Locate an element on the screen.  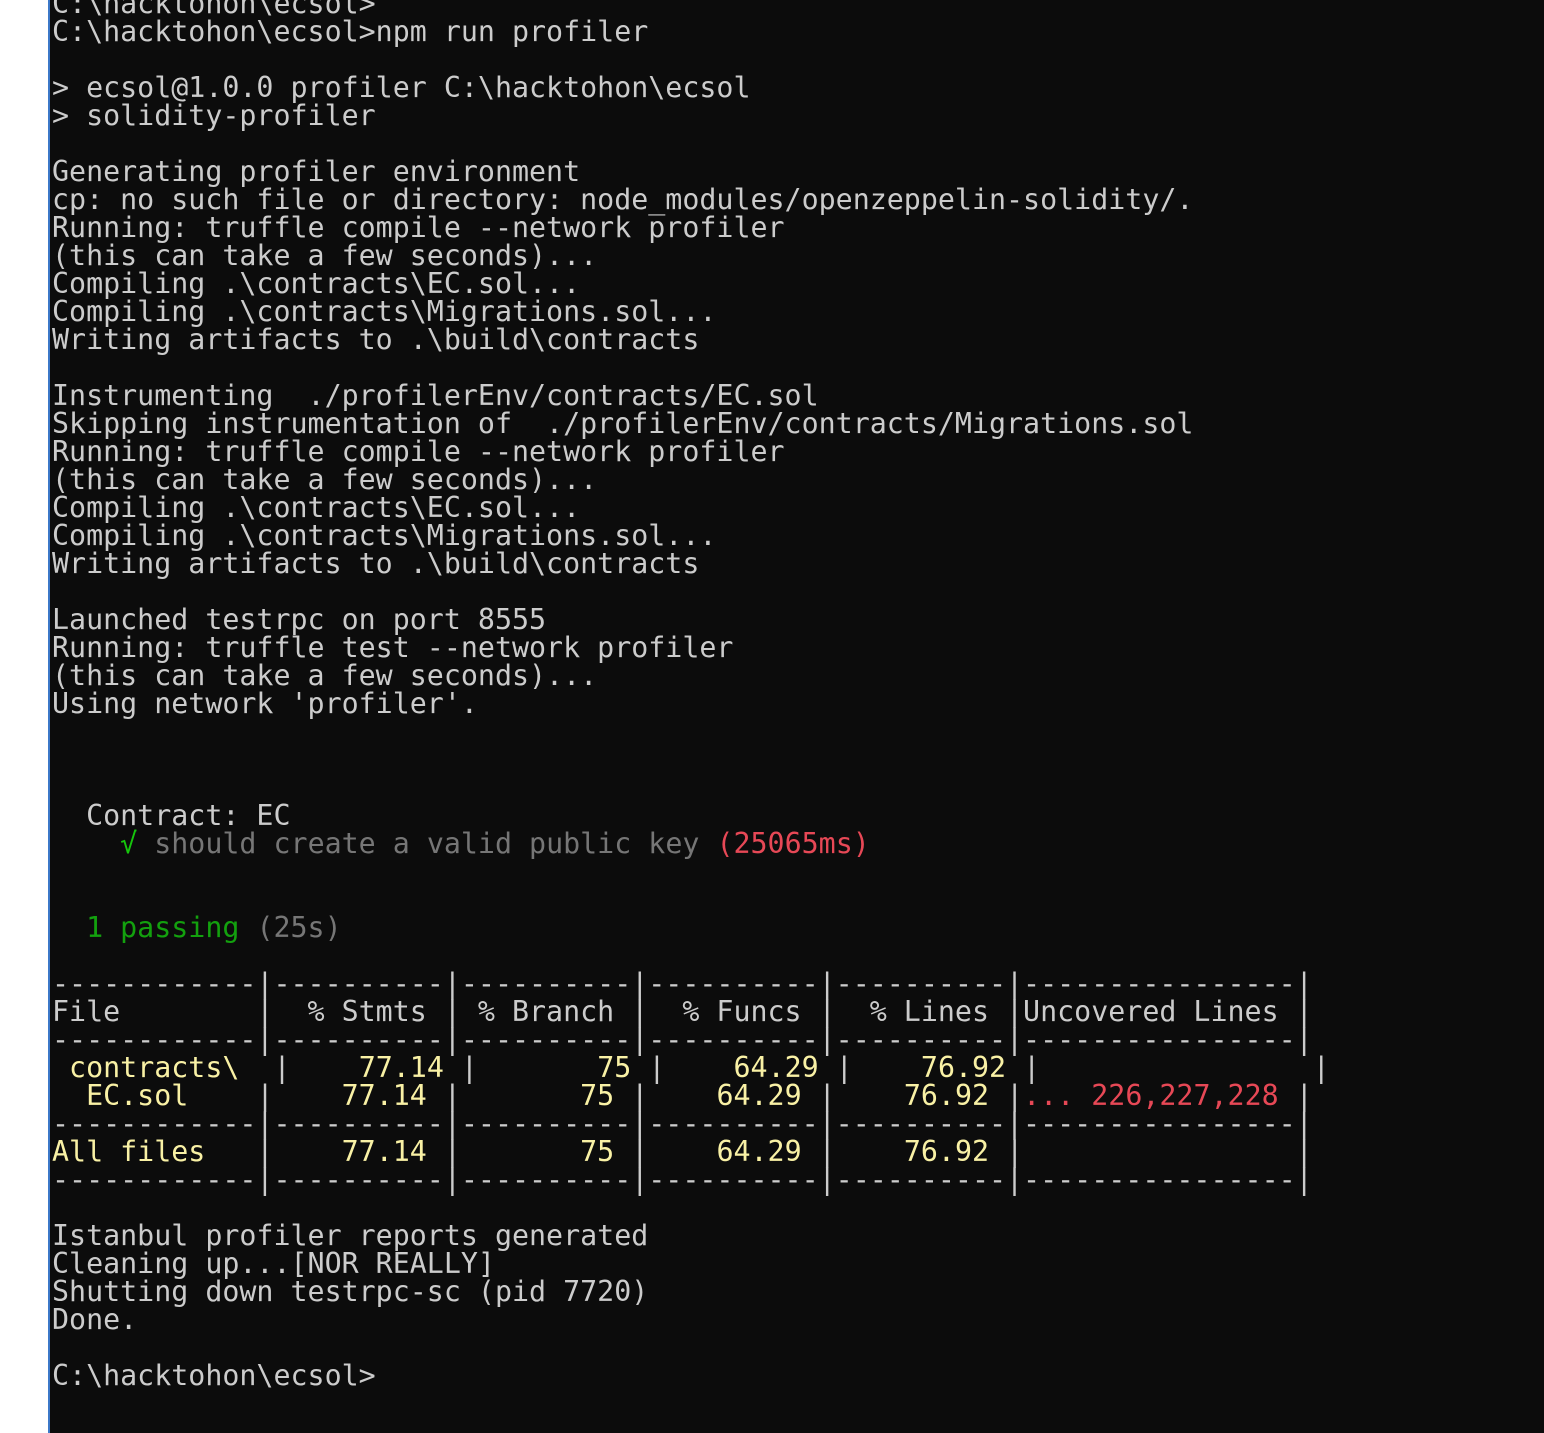
console-line: Using network 'profiler'. is located at coordinates (691, 703).